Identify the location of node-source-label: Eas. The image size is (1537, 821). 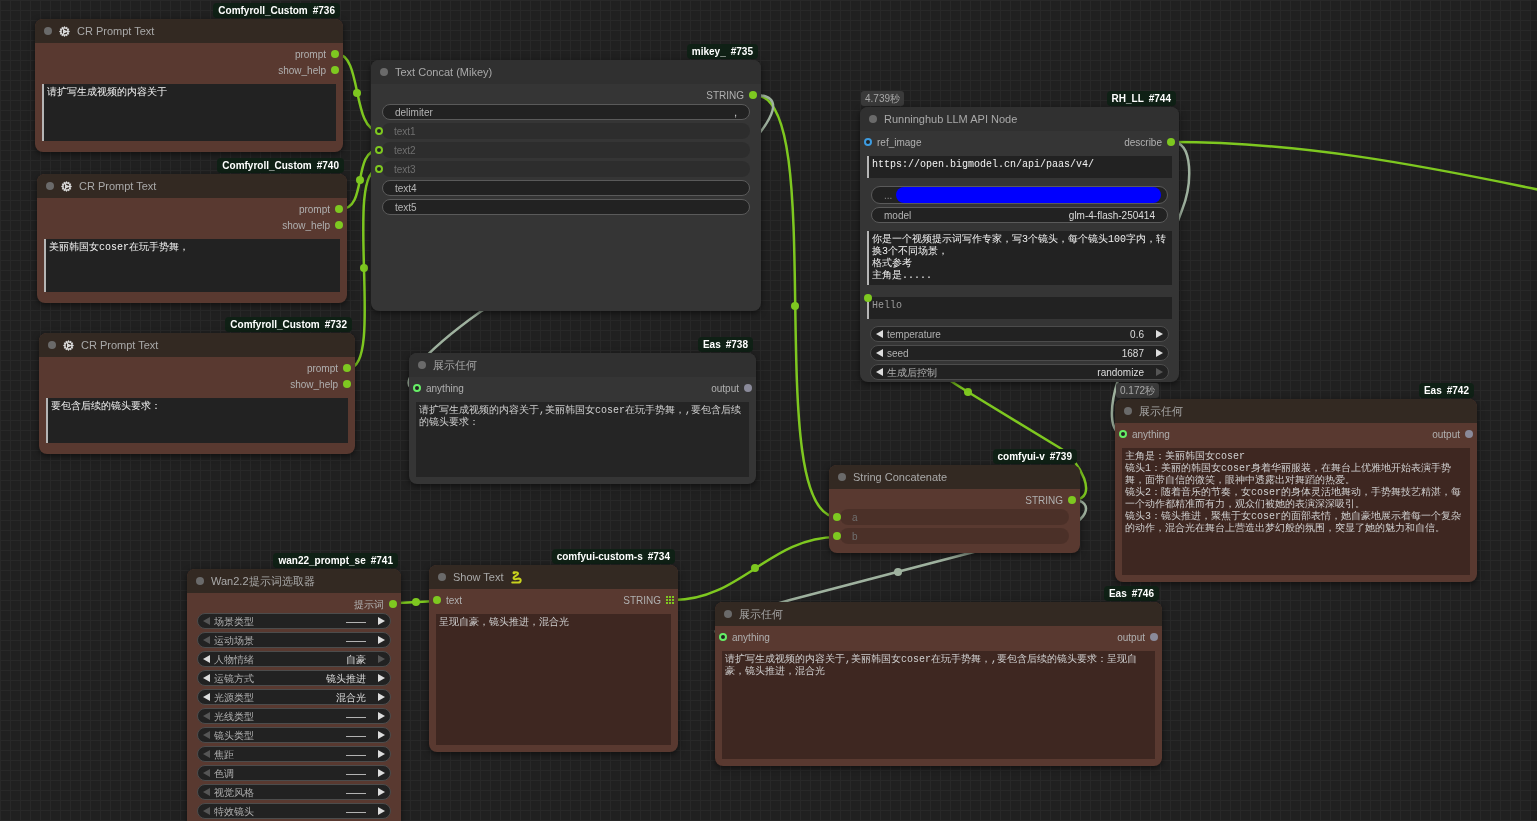
(1432, 391).